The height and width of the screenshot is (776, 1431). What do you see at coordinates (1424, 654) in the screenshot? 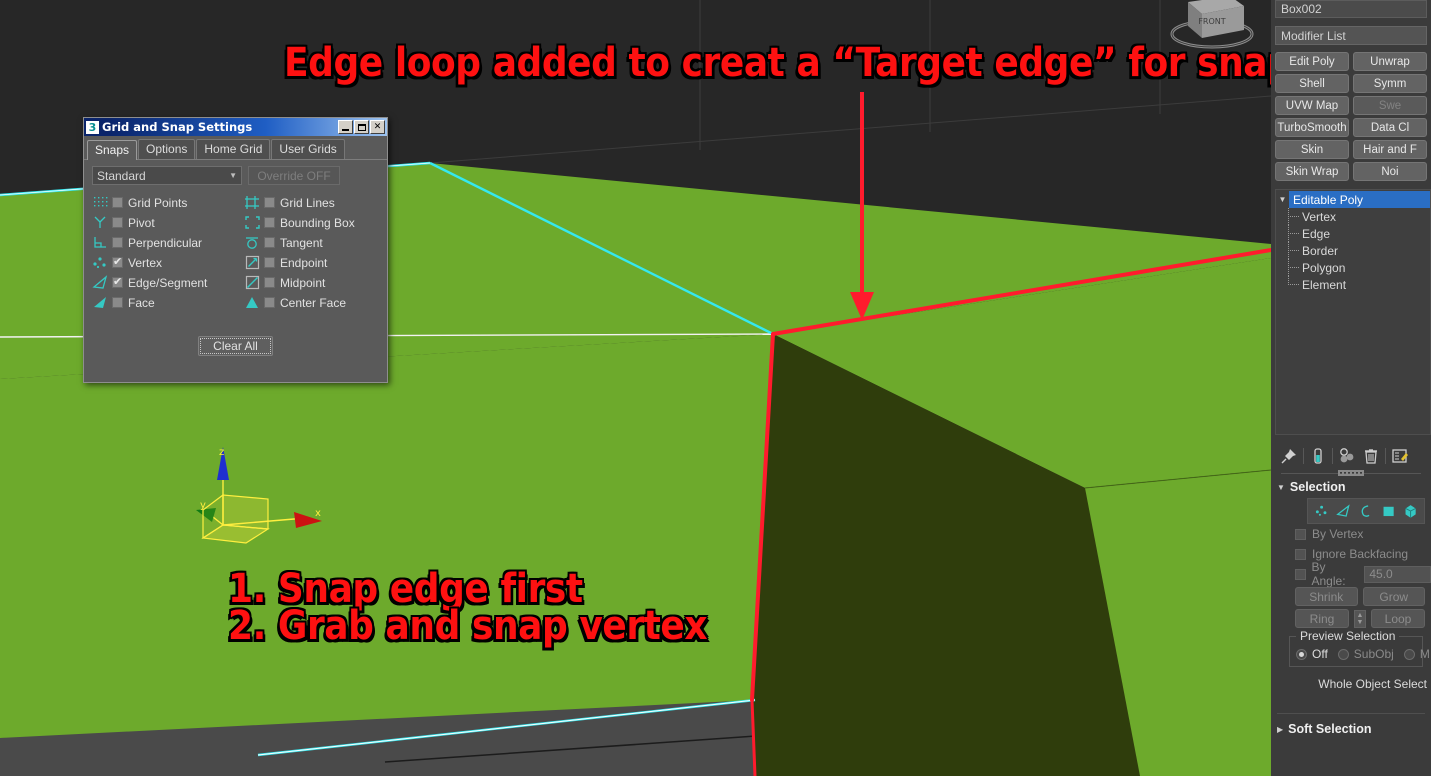
I see `preview-option-label: M` at bounding box center [1424, 654].